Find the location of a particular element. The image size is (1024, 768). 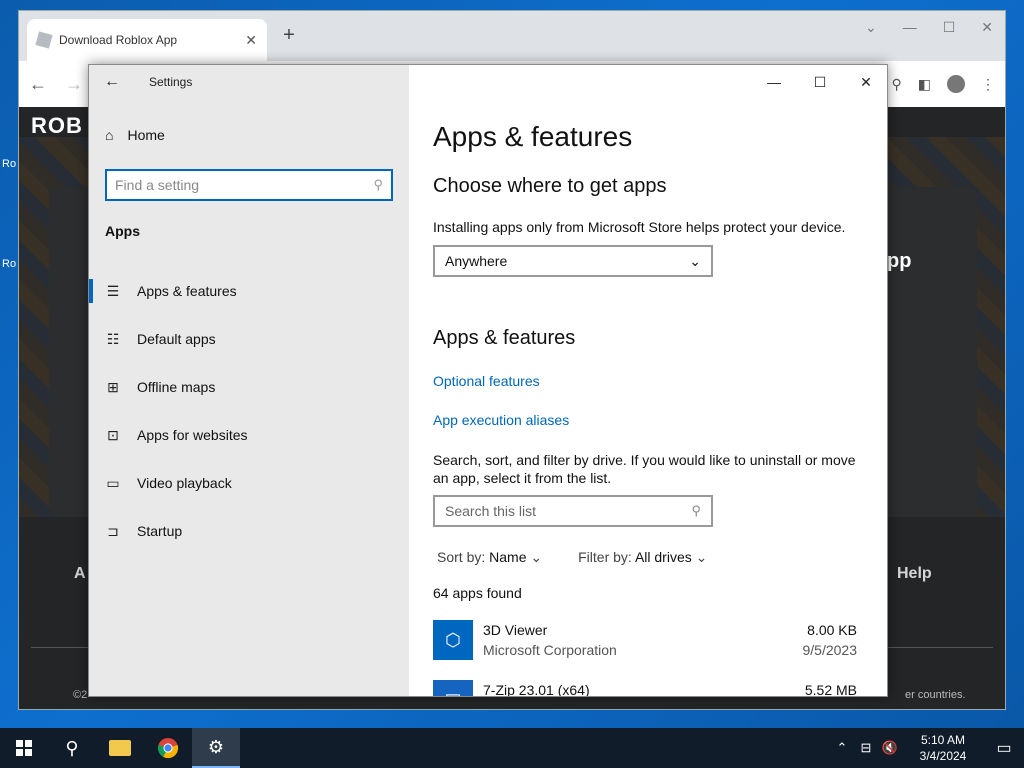

home-nav-item: ⌂ Home is located at coordinates (135, 135).